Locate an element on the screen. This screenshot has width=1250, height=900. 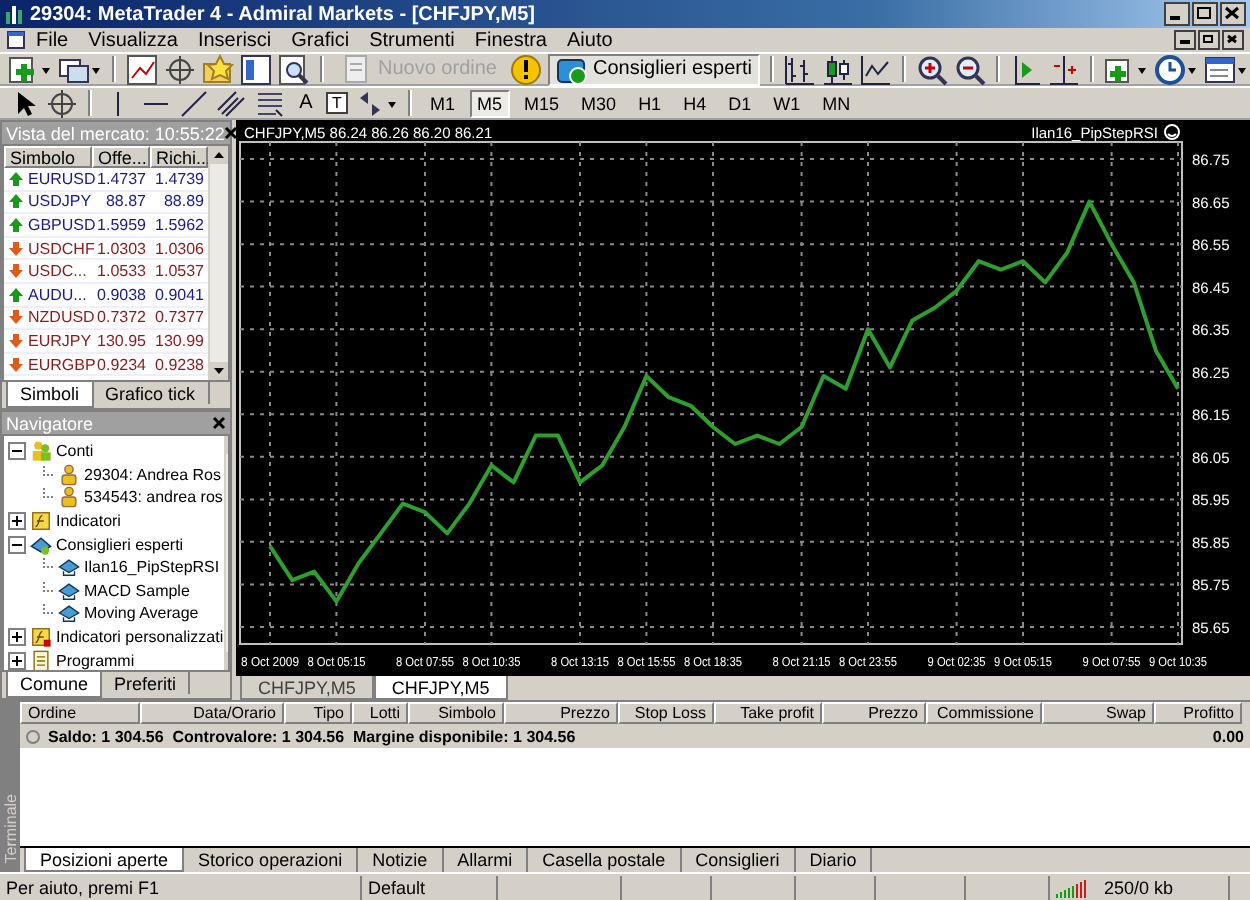
menu-item: Finestra is located at coordinates (510, 40).